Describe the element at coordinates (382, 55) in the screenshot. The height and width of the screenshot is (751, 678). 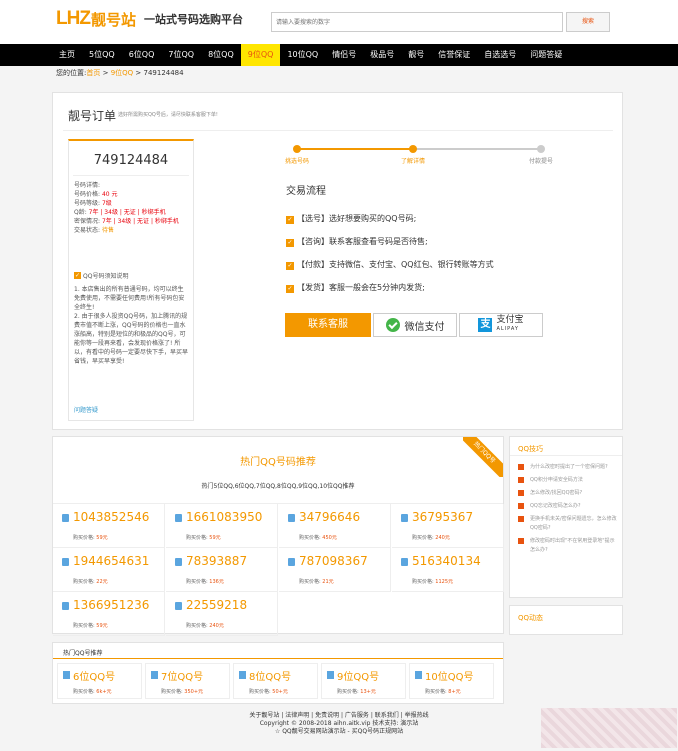
I see `nav-item: 极品号` at that location.